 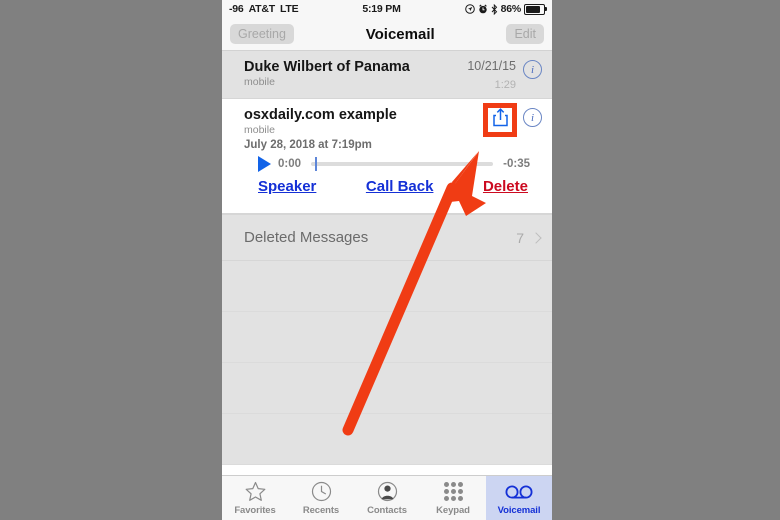 What do you see at coordinates (519, 510) in the screenshot?
I see `tab-voicemail-label: Voicemail` at bounding box center [519, 510].